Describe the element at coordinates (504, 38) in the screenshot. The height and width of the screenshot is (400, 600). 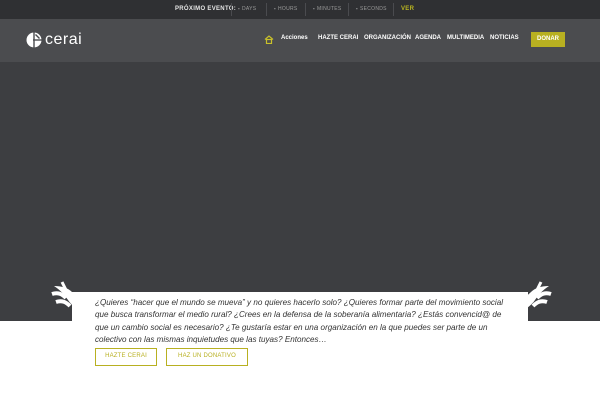
I see `nav-noticias: NOTICIAS` at that location.